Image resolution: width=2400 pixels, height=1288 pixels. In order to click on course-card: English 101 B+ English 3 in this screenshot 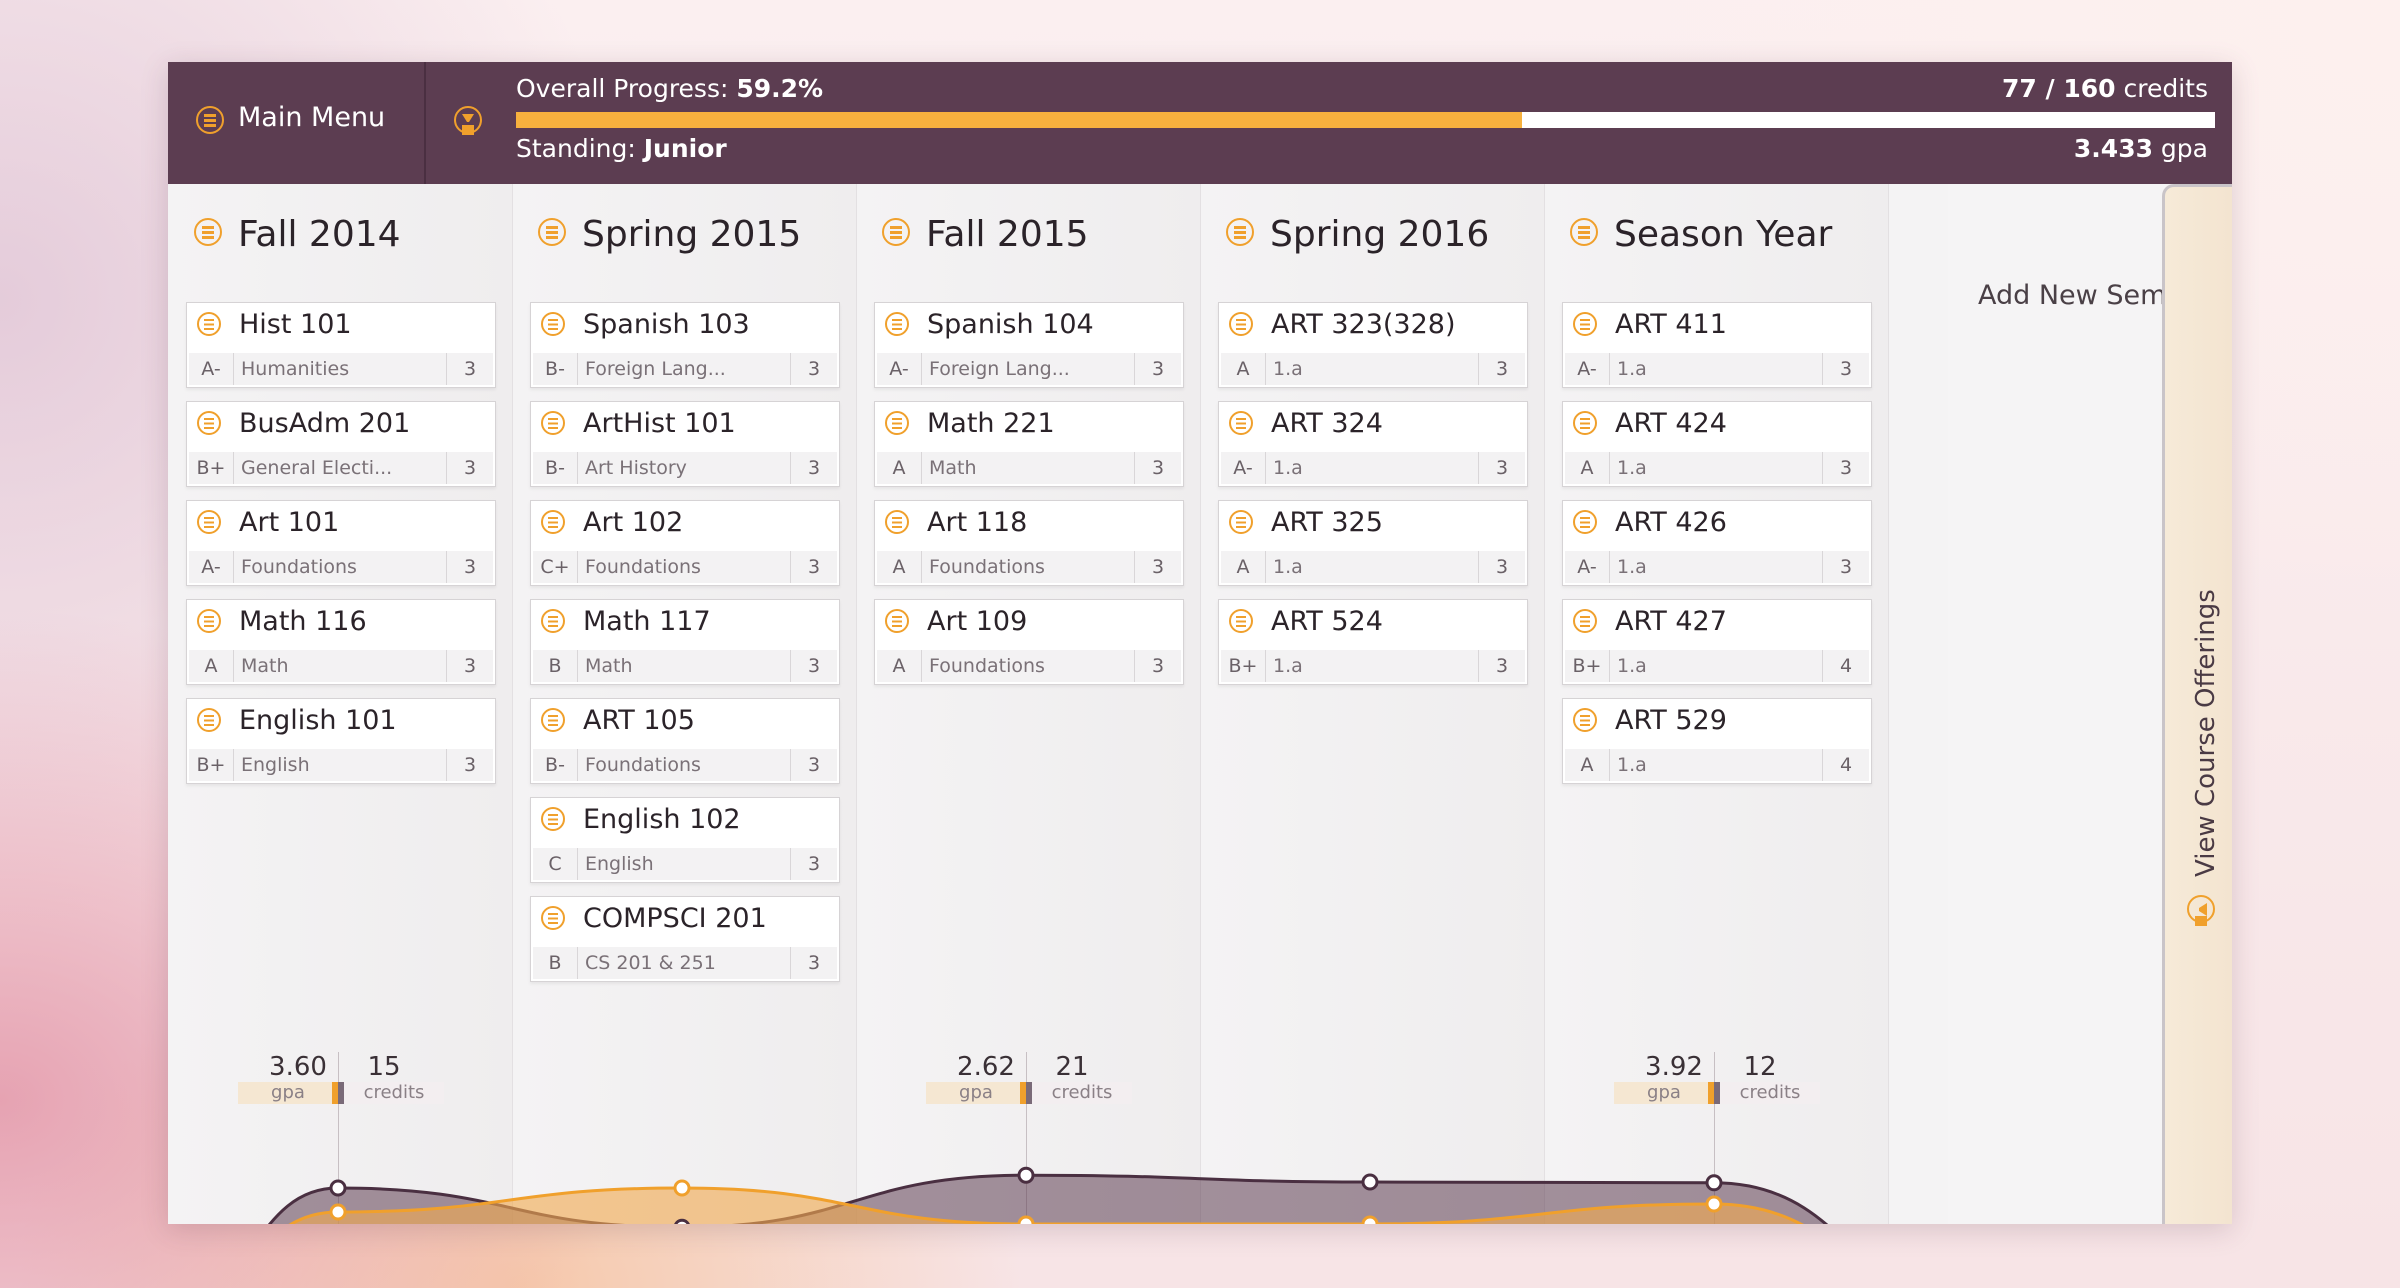, I will do `click(341, 741)`.